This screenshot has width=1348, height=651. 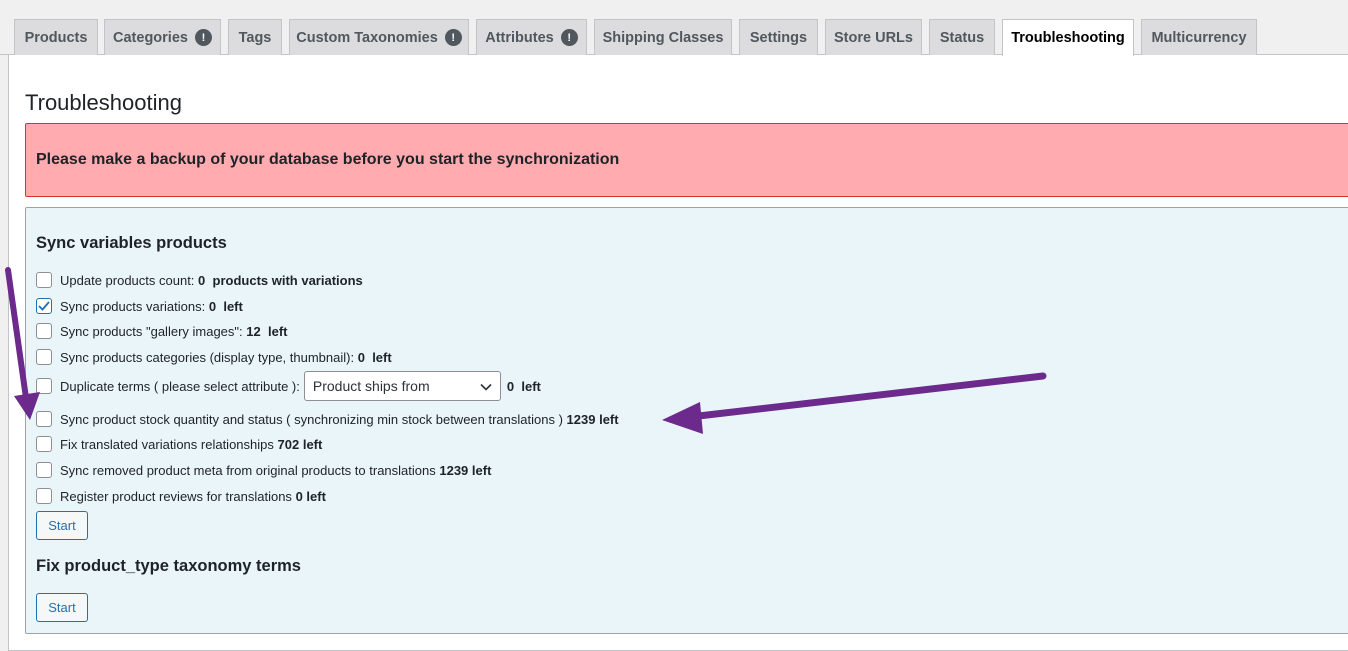 What do you see at coordinates (131, 243) in the screenshot?
I see `sync-section-title: Sync variables products` at bounding box center [131, 243].